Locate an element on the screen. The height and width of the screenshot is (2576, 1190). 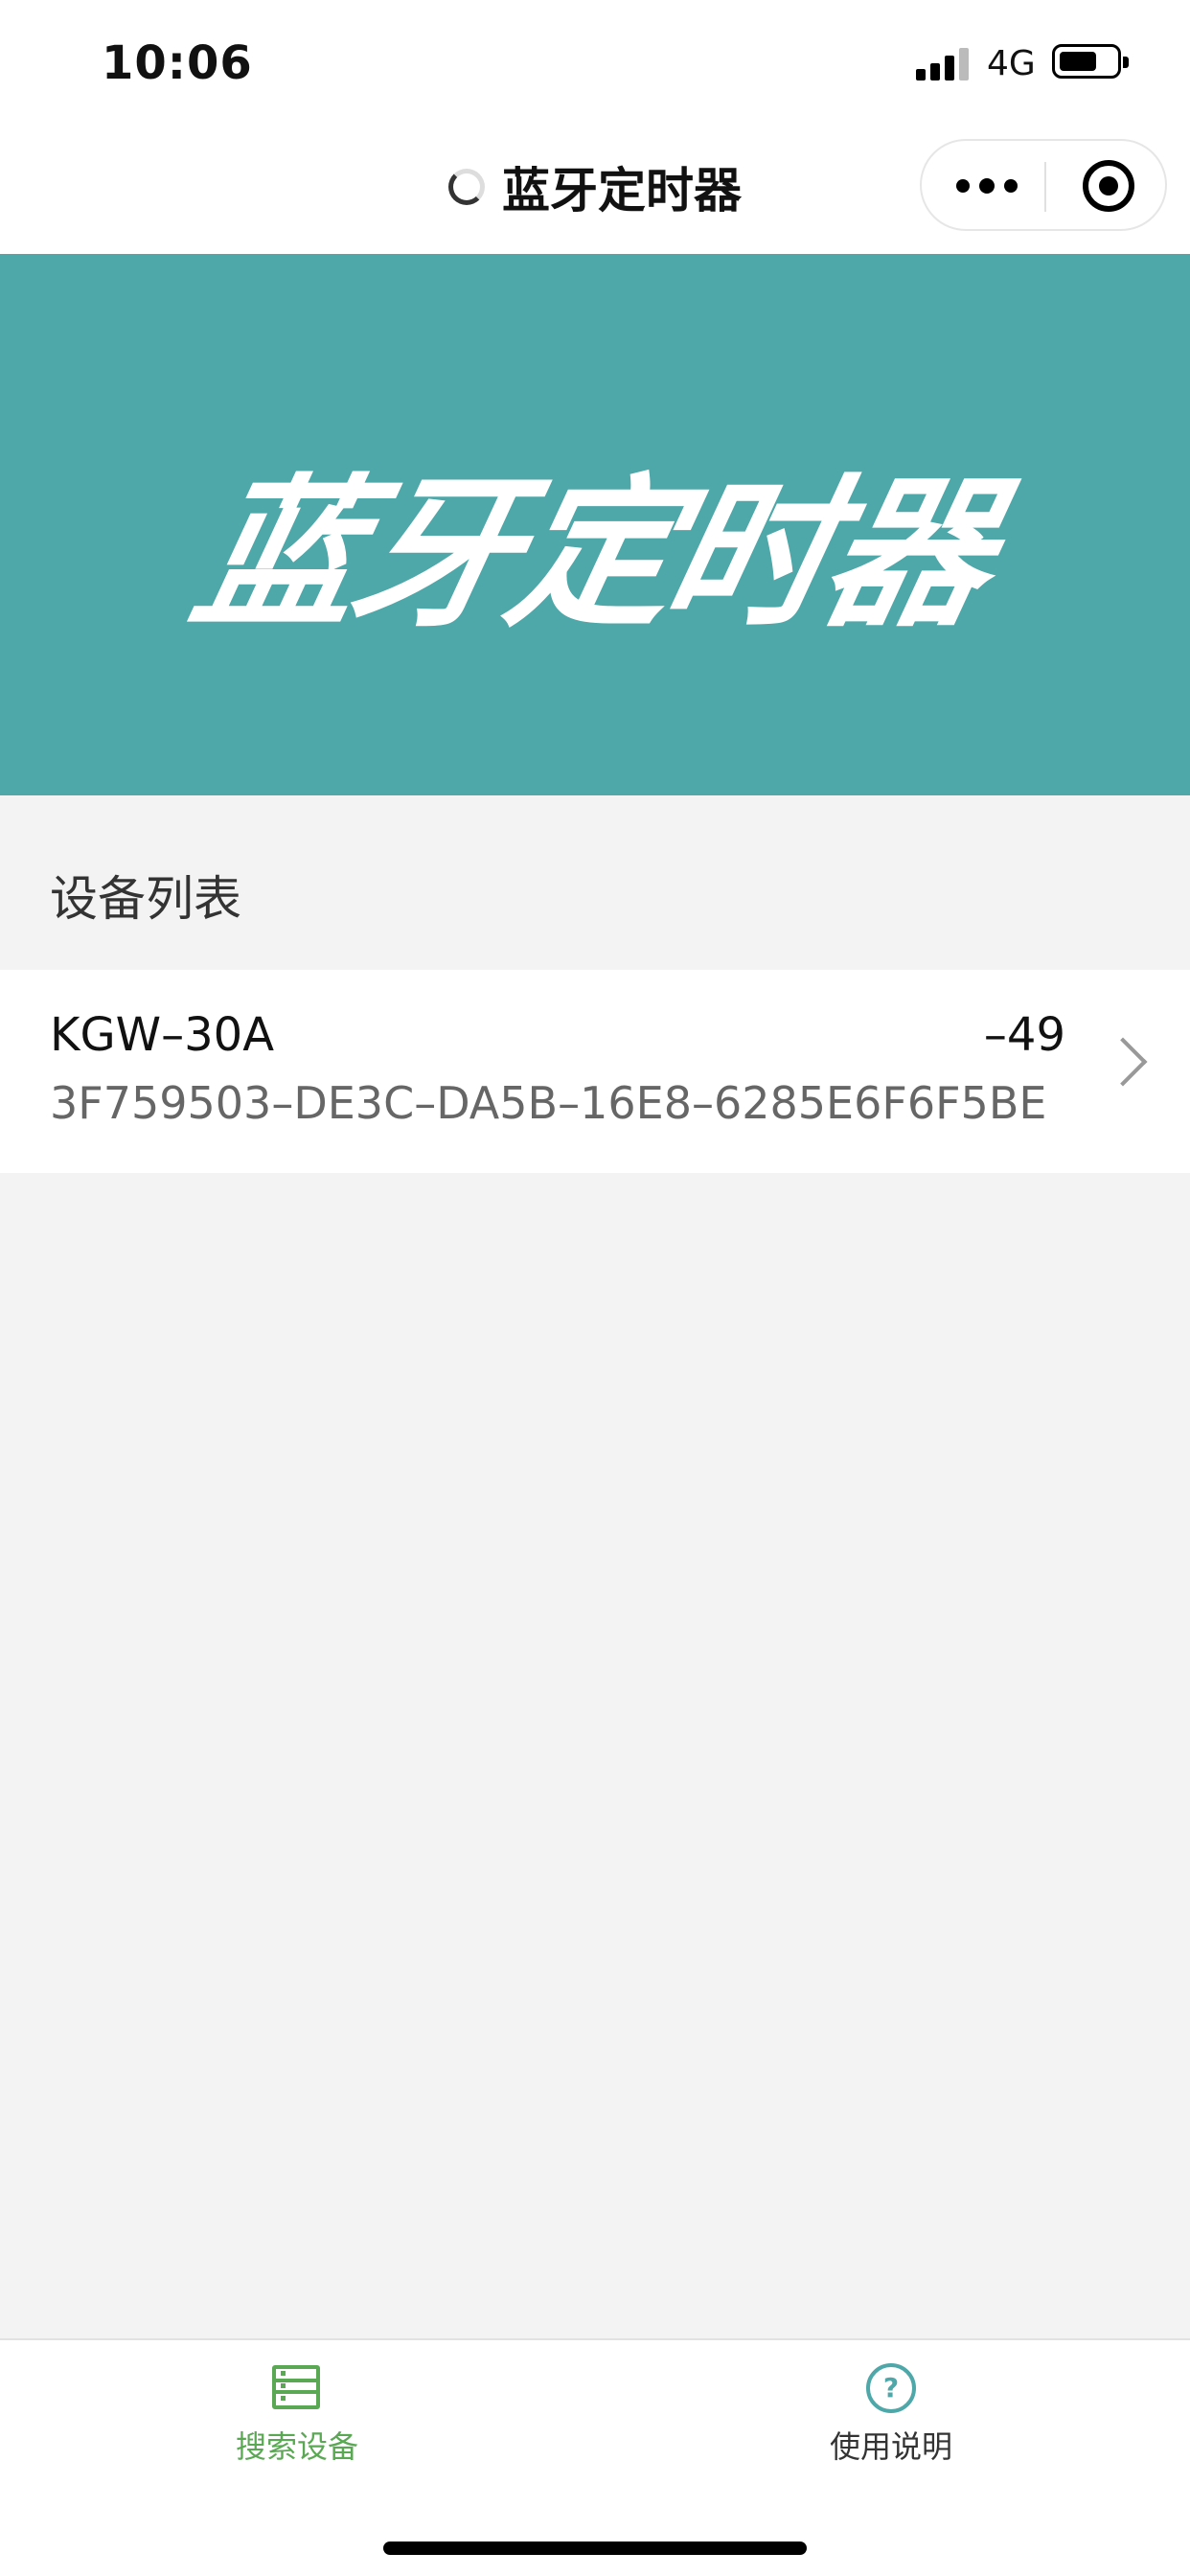
device-name: KGW–30A is located at coordinates (163, 1035).